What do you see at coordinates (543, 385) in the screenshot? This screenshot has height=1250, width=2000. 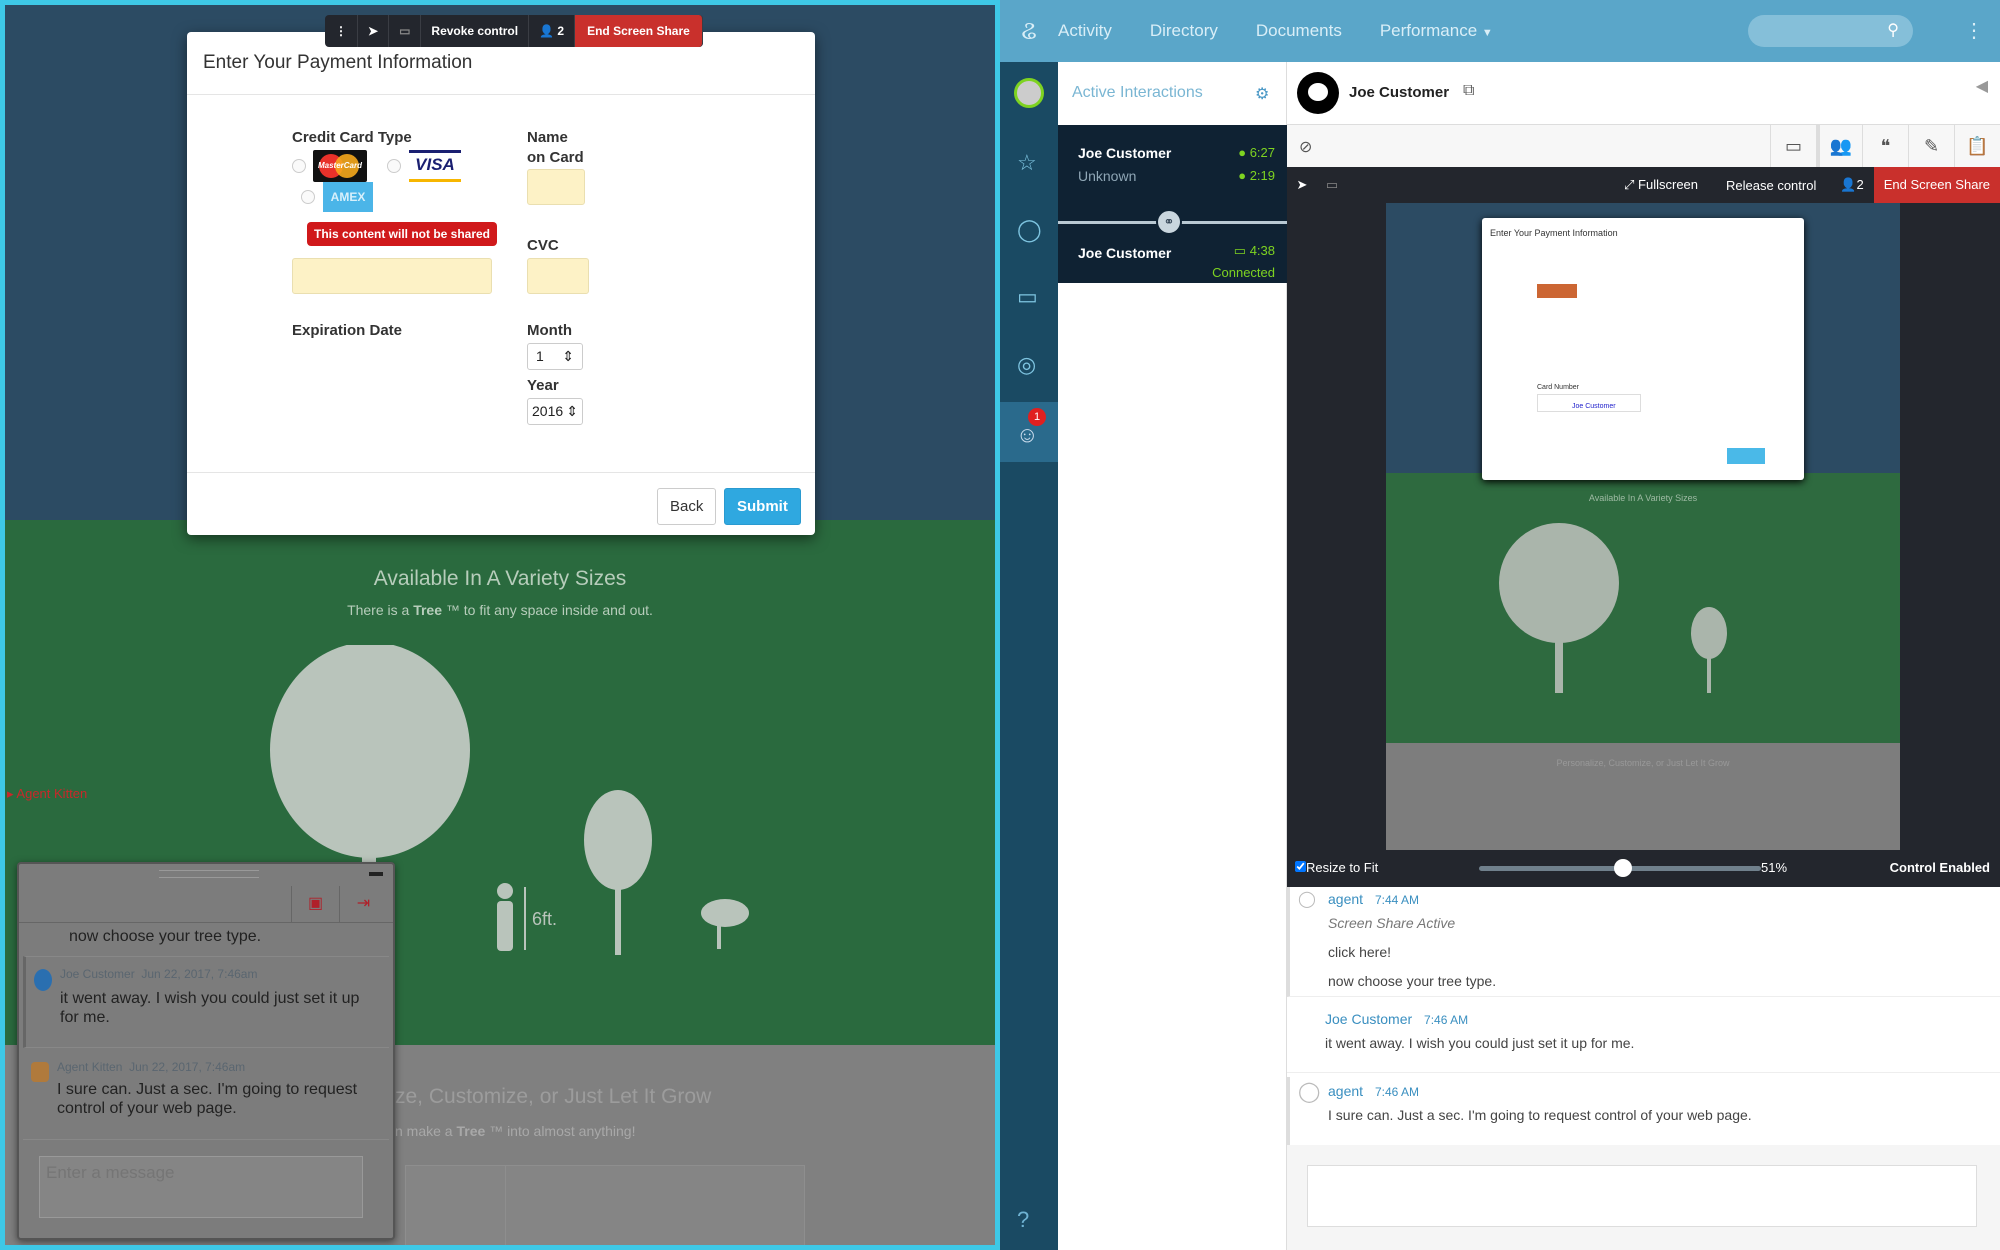 I see `year-label: Year` at bounding box center [543, 385].